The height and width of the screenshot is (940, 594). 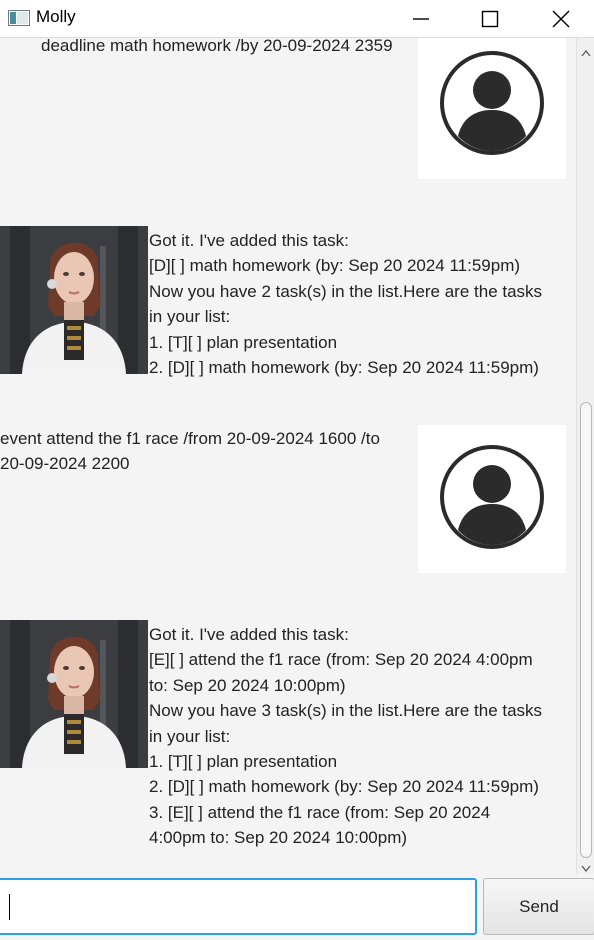 I want to click on maximize-button, so click(x=490, y=18).